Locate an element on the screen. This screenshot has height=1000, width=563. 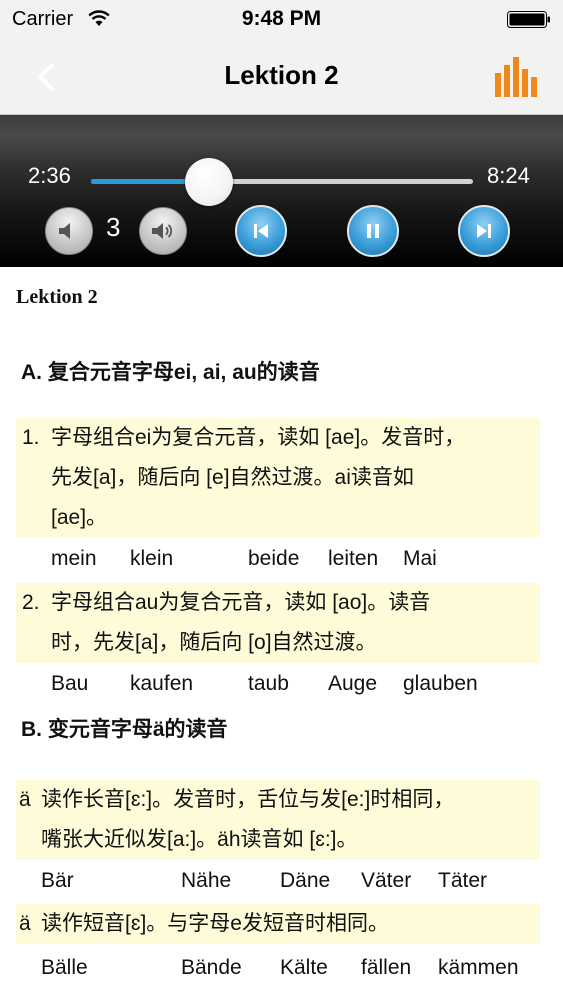
status-bar: Carrier 9:48 PM is located at coordinates (281, 20).